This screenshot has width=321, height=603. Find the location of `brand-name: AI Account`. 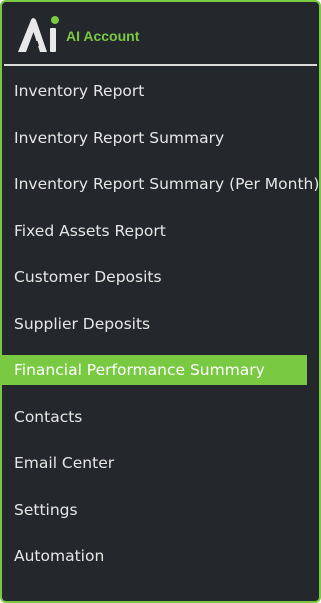

brand-name: AI Account is located at coordinates (103, 35).